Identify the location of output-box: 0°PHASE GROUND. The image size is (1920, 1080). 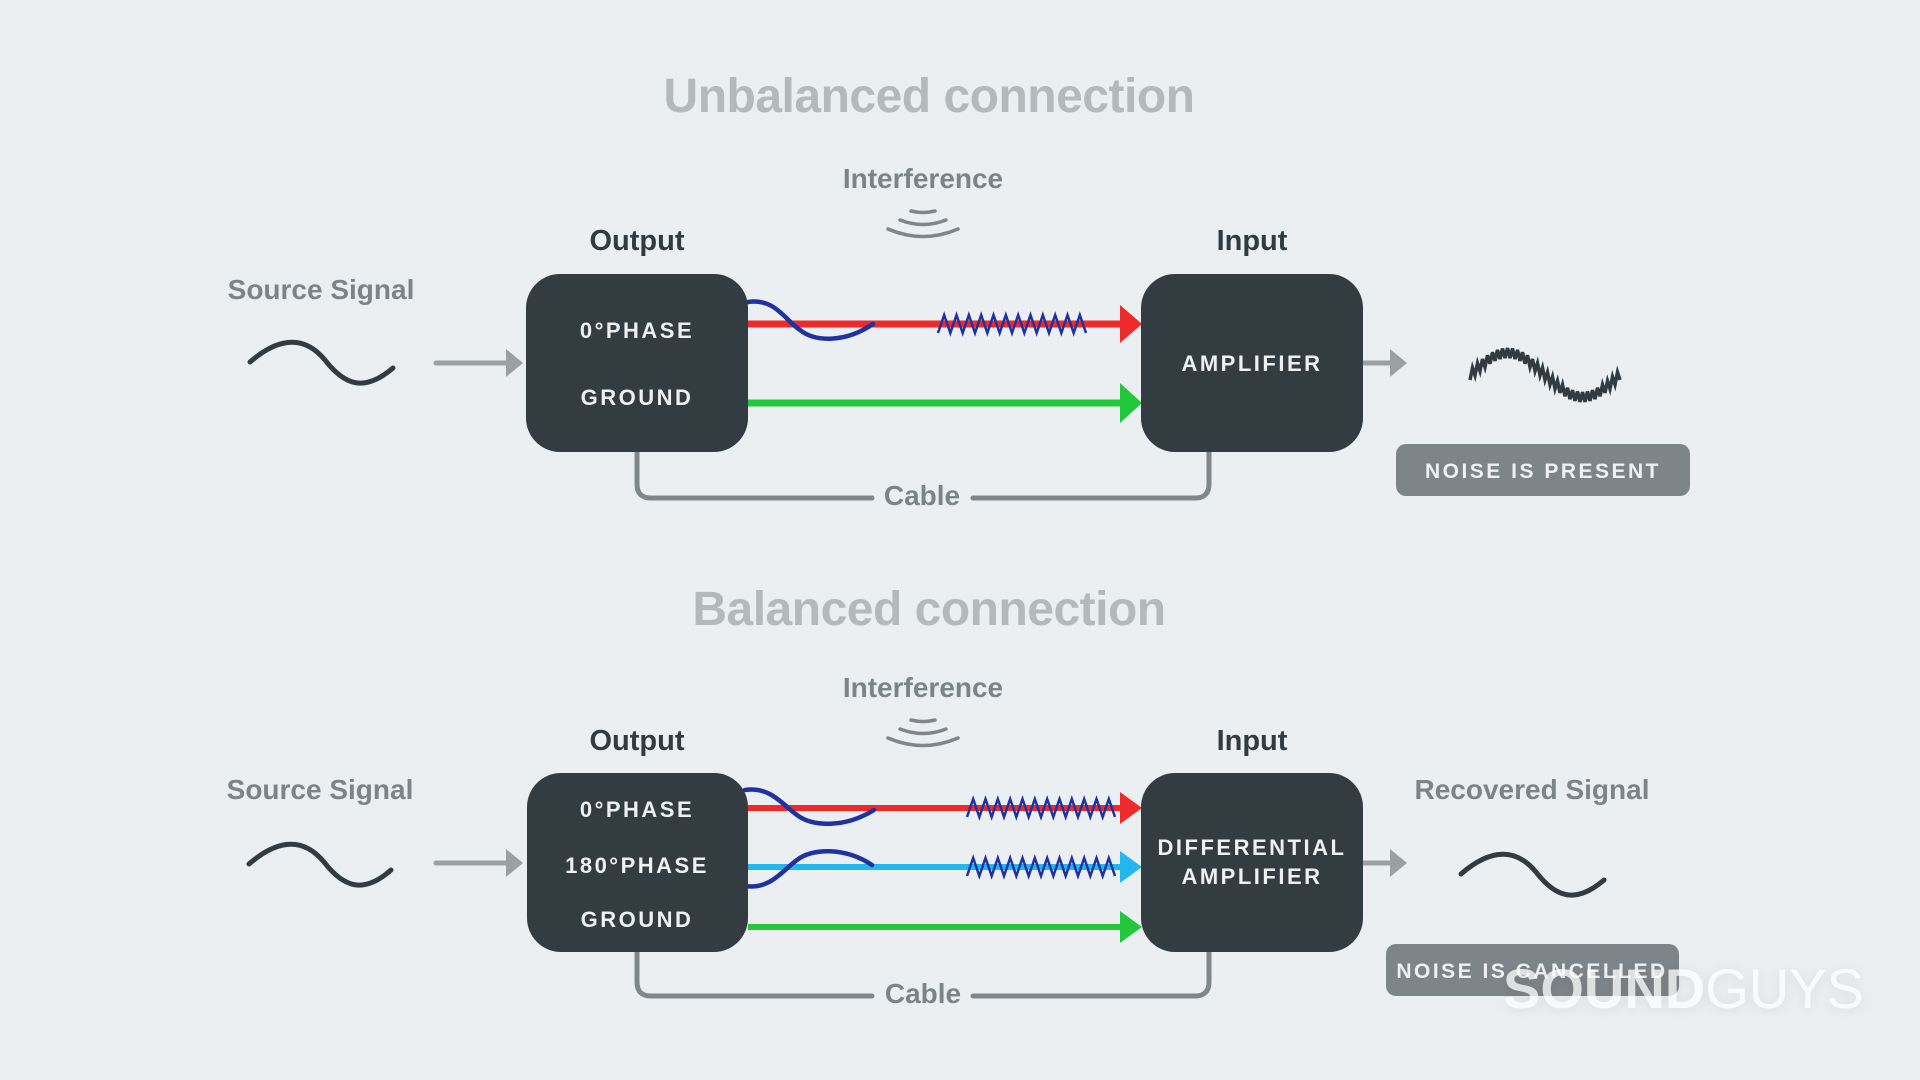
(637, 363).